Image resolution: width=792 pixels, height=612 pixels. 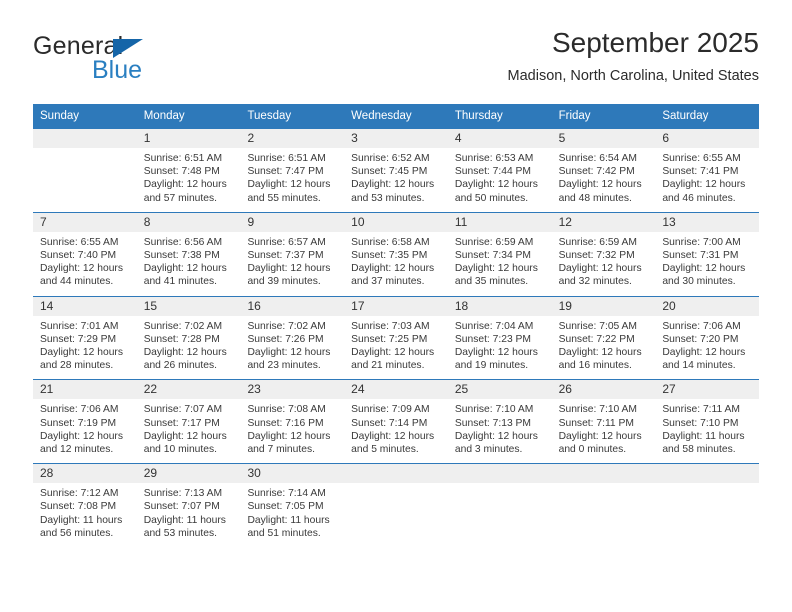 I want to click on weekday-header-saturday: Saturday, so click(x=707, y=116).